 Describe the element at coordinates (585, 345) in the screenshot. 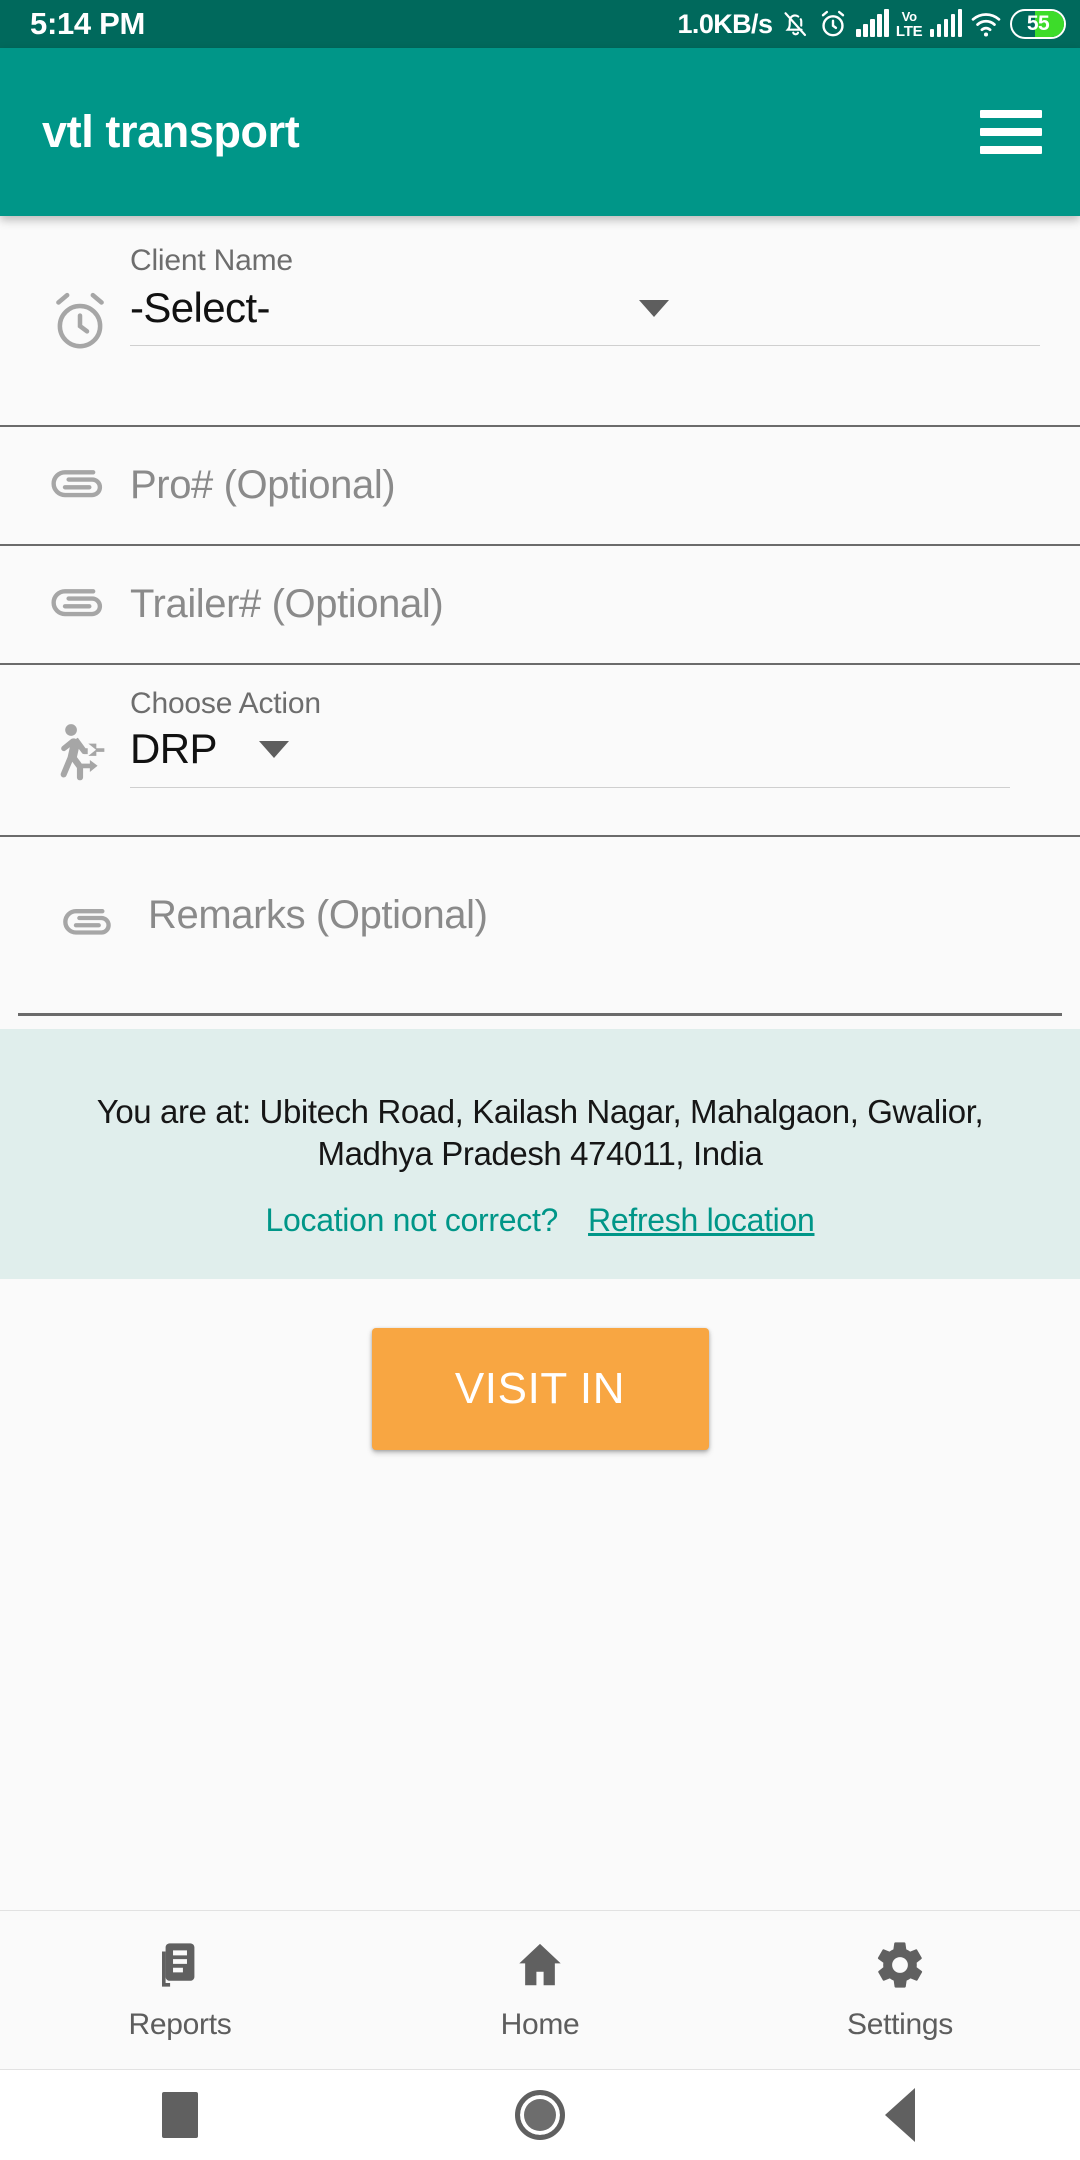

I see `client-name-underline` at that location.